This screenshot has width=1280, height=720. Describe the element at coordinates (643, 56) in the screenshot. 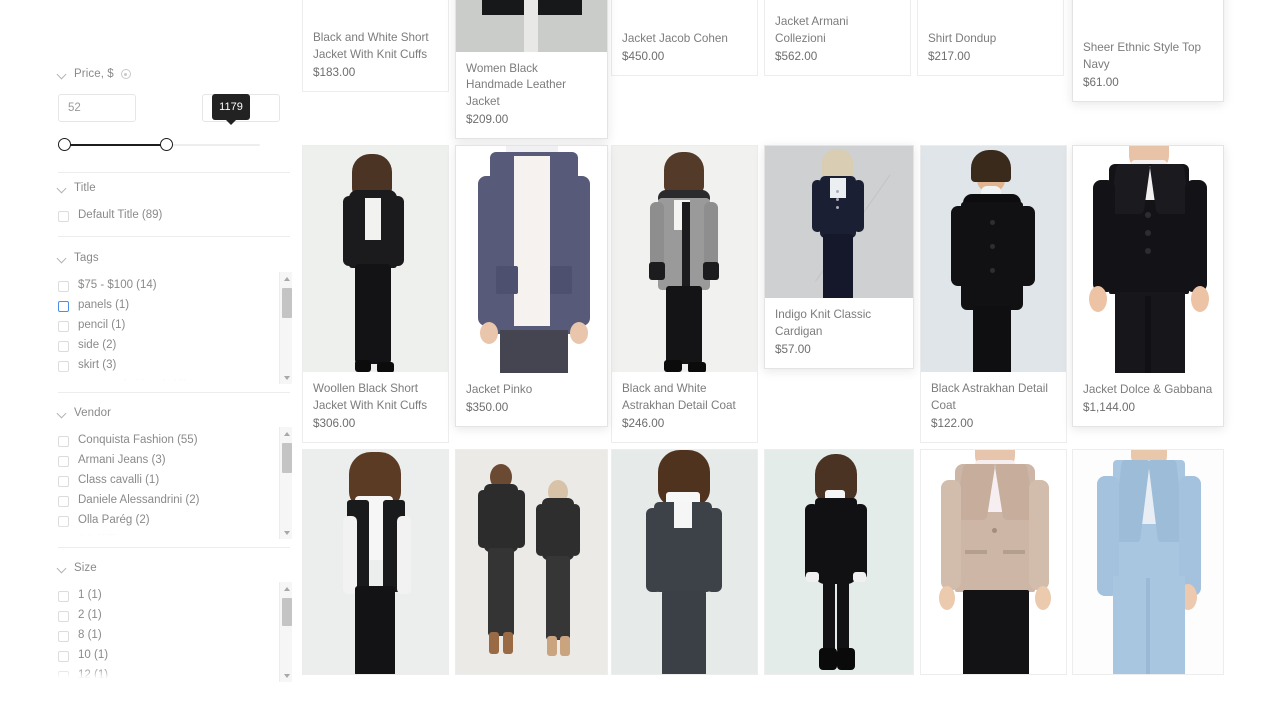

I see `product-price: $450.00` at that location.